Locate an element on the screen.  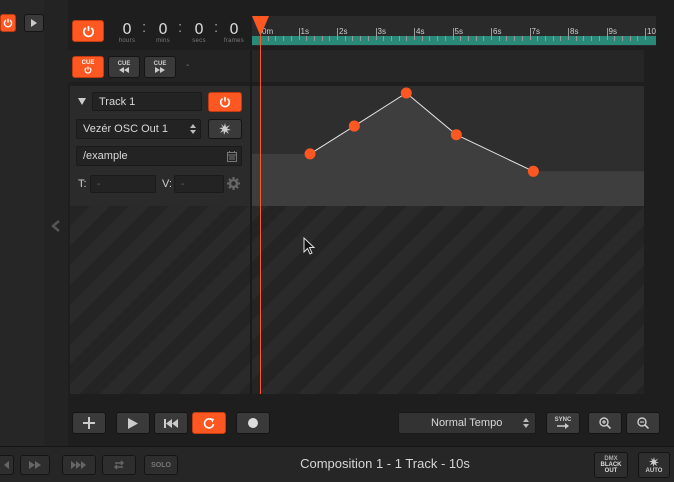
playhead-marker-icon is located at coordinates (260, 26).